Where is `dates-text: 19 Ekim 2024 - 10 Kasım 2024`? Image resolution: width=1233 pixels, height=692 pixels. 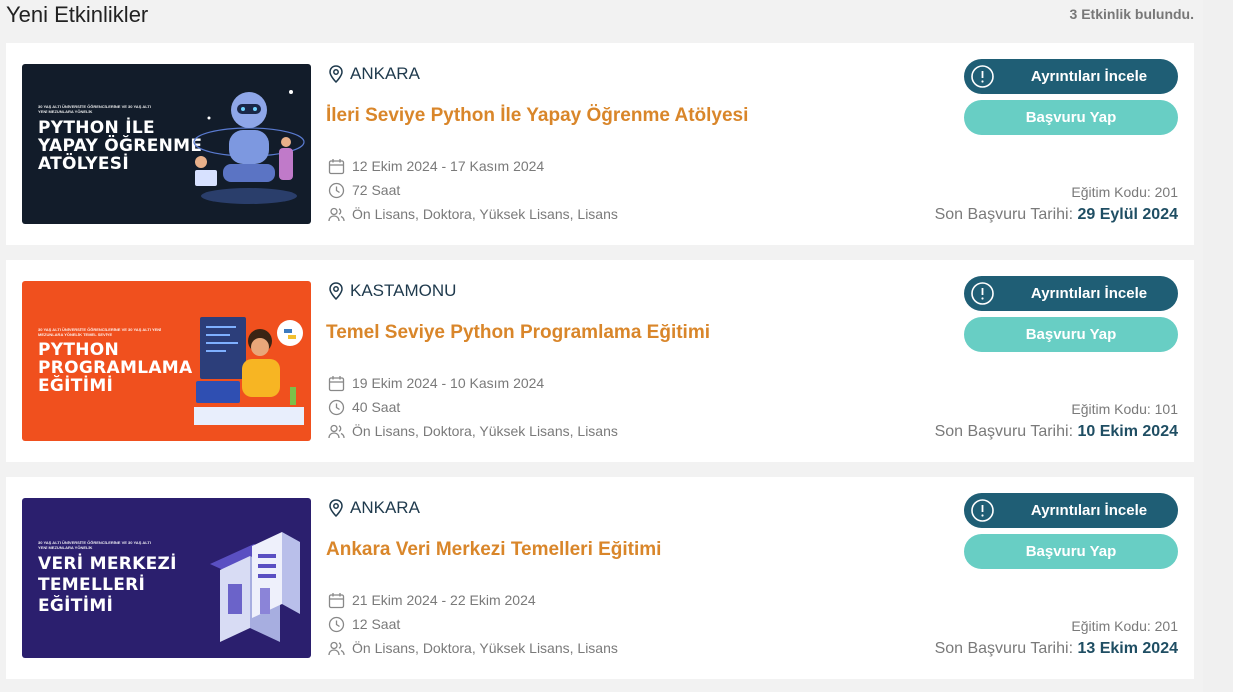
dates-text: 19 Ekim 2024 - 10 Kasım 2024 is located at coordinates (448, 383).